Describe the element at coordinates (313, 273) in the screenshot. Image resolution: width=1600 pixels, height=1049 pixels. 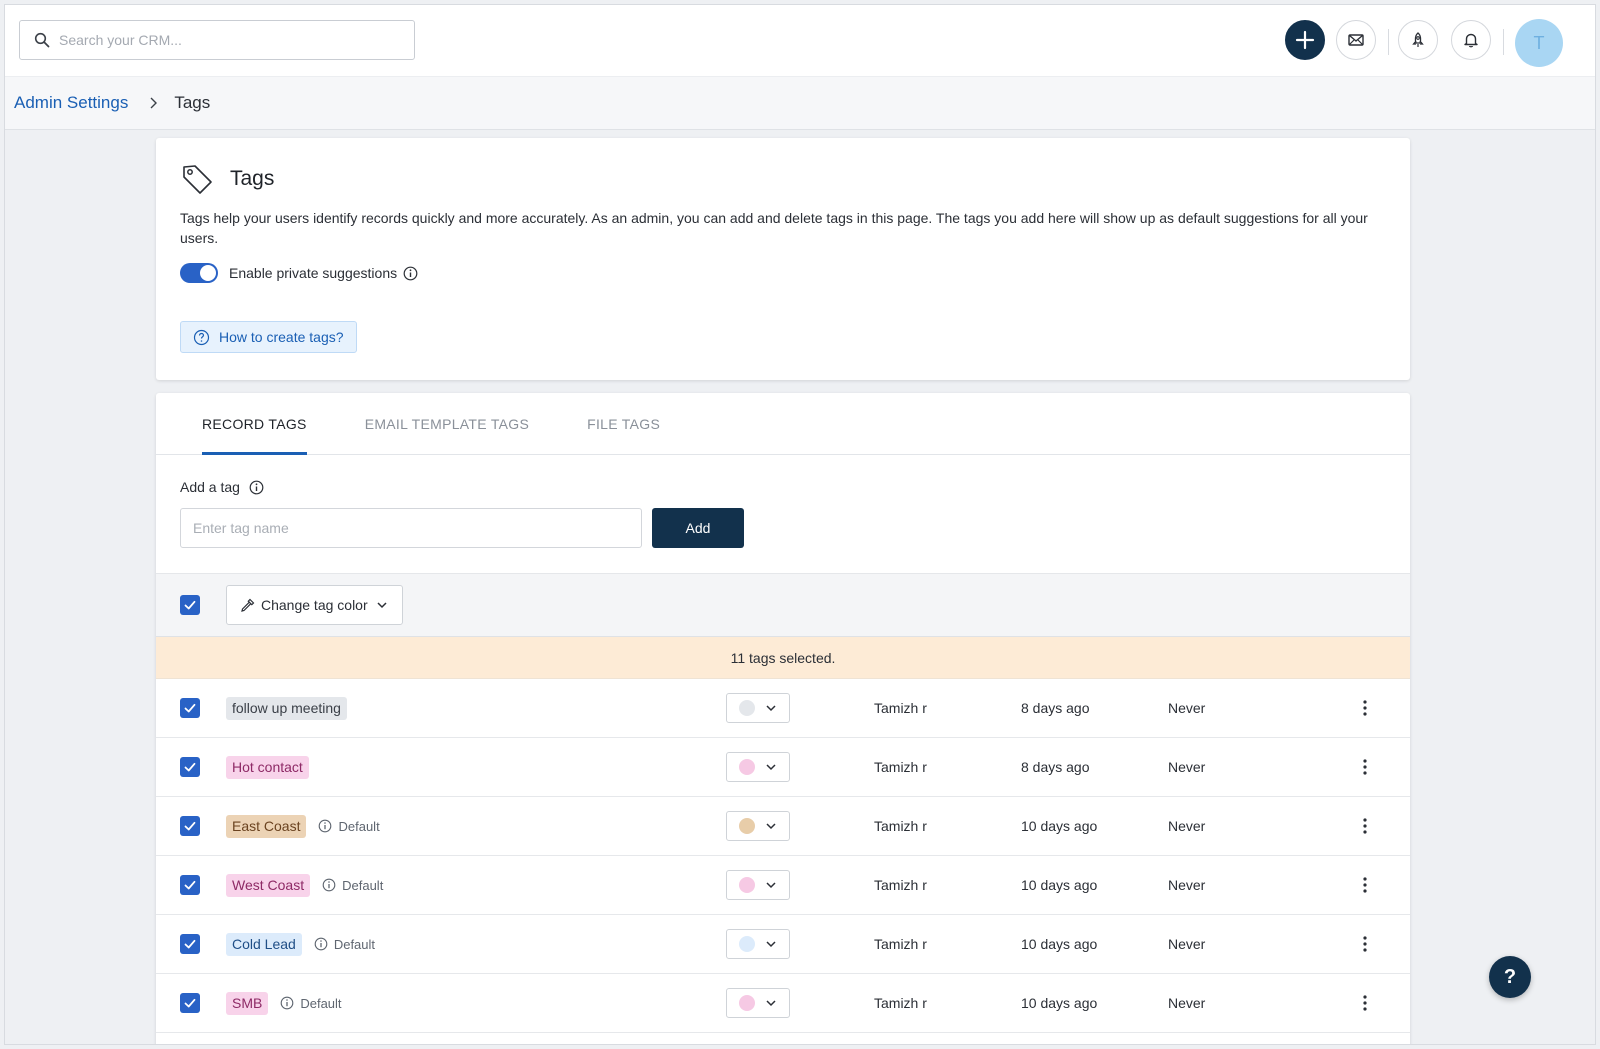
I see `private-suggestions-label: Enable private suggestions` at that location.